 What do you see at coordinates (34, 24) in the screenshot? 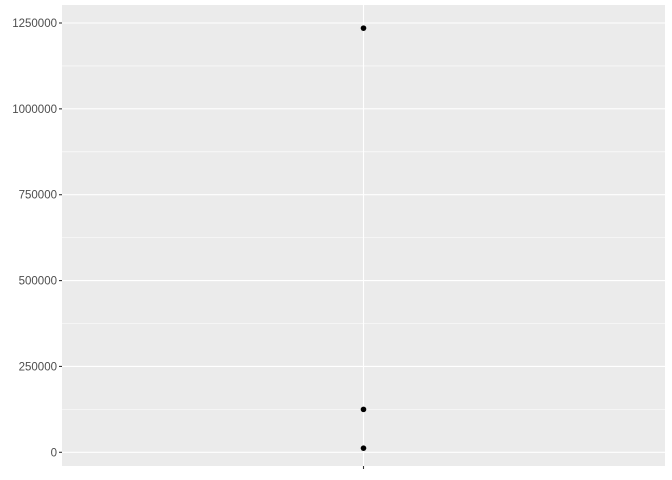
I see `y-tick-label: 1250000` at bounding box center [34, 24].